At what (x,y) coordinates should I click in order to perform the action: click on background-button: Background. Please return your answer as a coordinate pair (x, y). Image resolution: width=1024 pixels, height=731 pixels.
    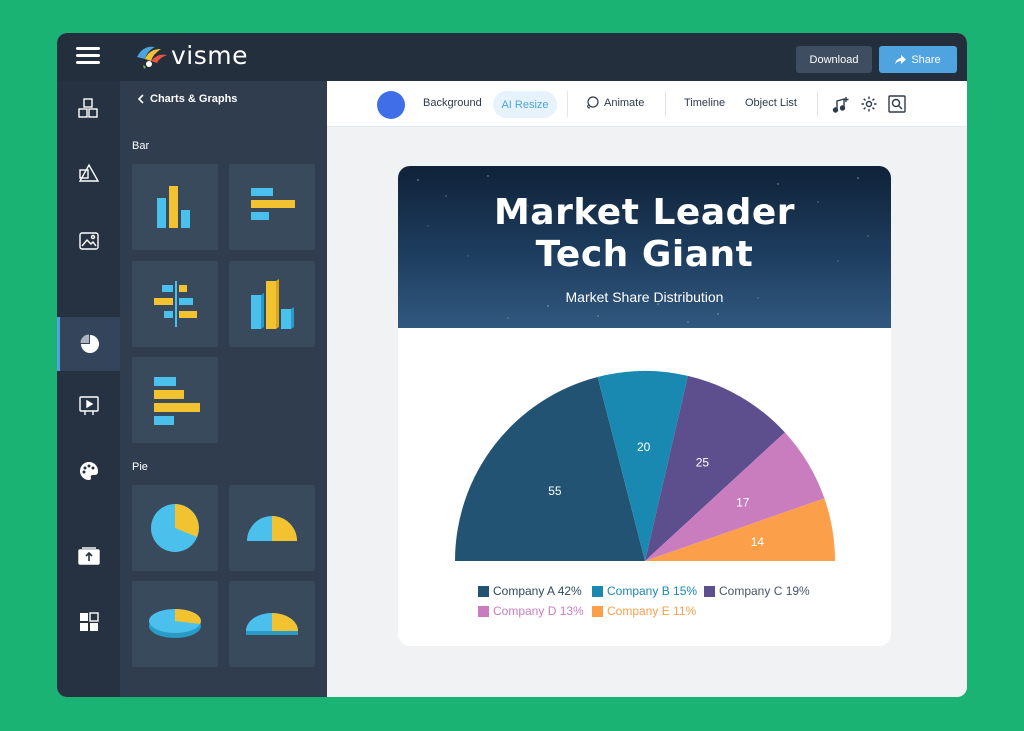
    Looking at the image, I should click on (452, 103).